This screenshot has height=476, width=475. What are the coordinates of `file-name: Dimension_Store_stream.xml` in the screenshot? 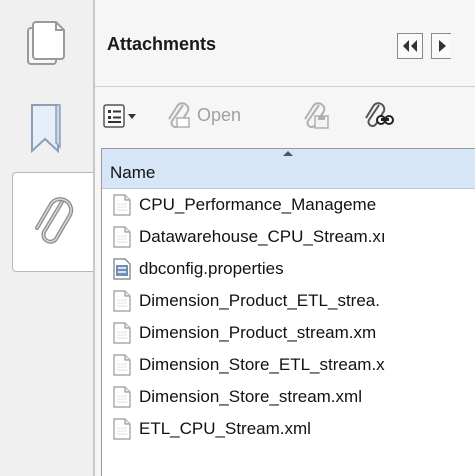 It's located at (250, 396).